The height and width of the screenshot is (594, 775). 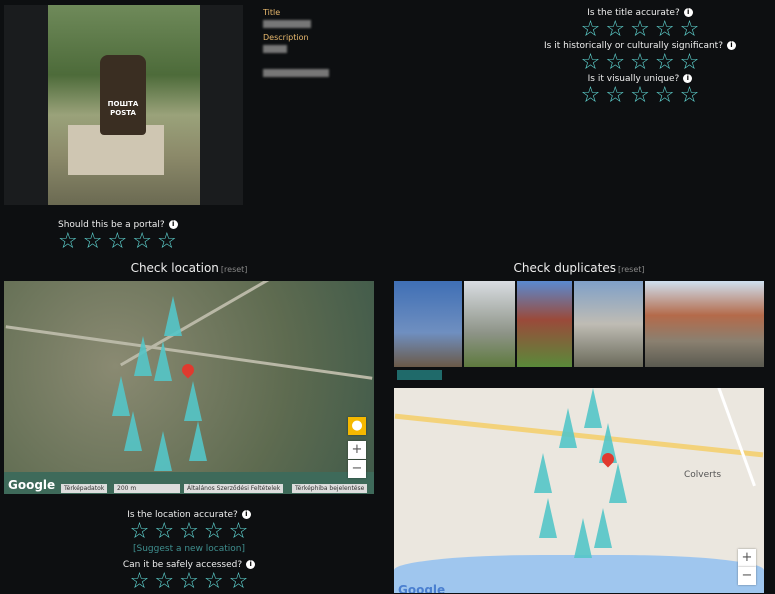 What do you see at coordinates (275, 49) in the screenshot?
I see `description-value-blurred` at bounding box center [275, 49].